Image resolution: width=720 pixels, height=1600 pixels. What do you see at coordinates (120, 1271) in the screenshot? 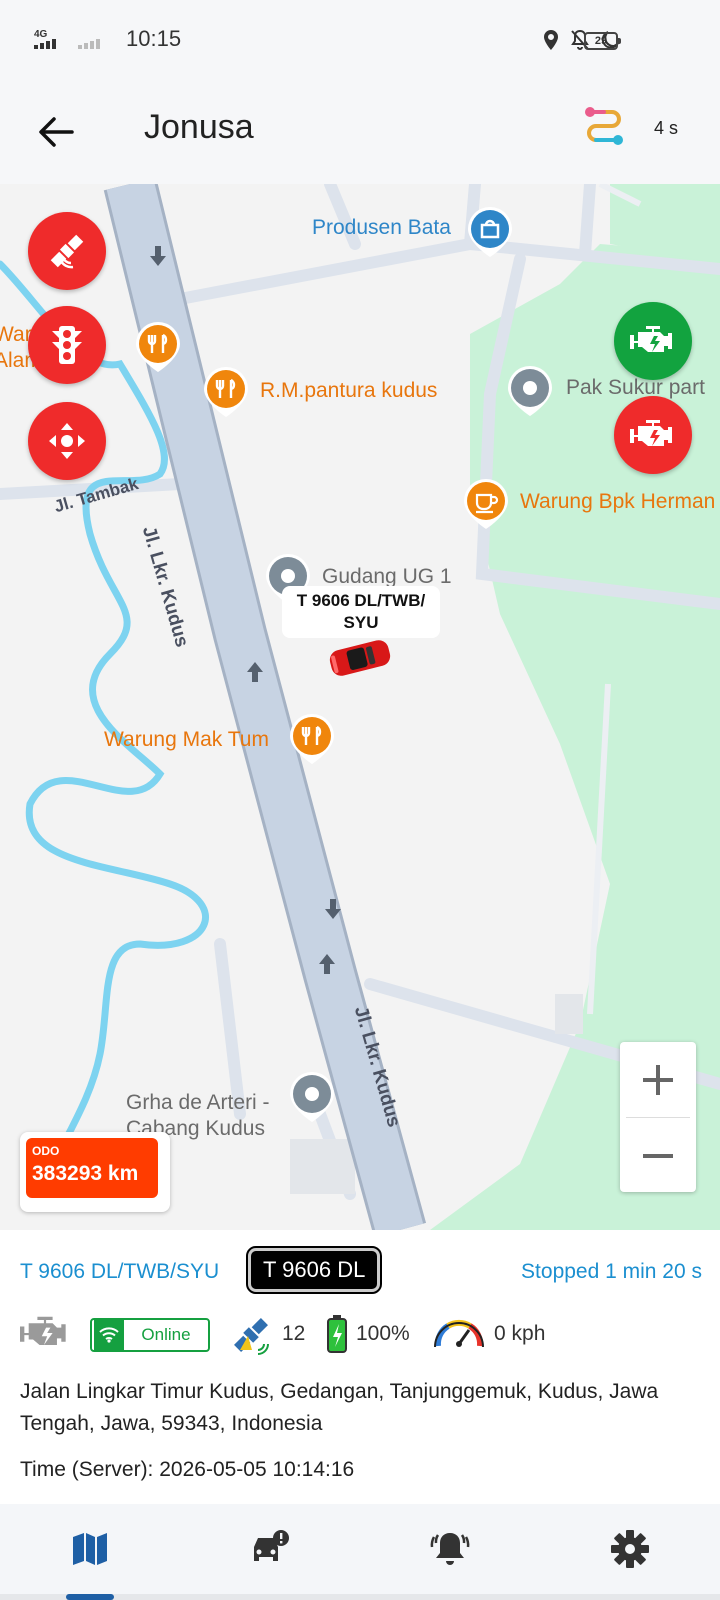
I see `vehicle-name: T 9606 DL/TWB/SYU` at bounding box center [120, 1271].